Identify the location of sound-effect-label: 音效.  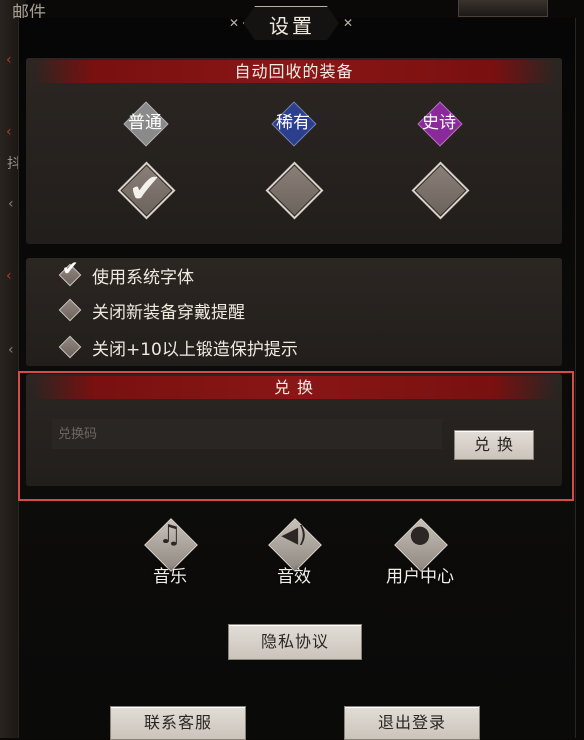
(294, 577).